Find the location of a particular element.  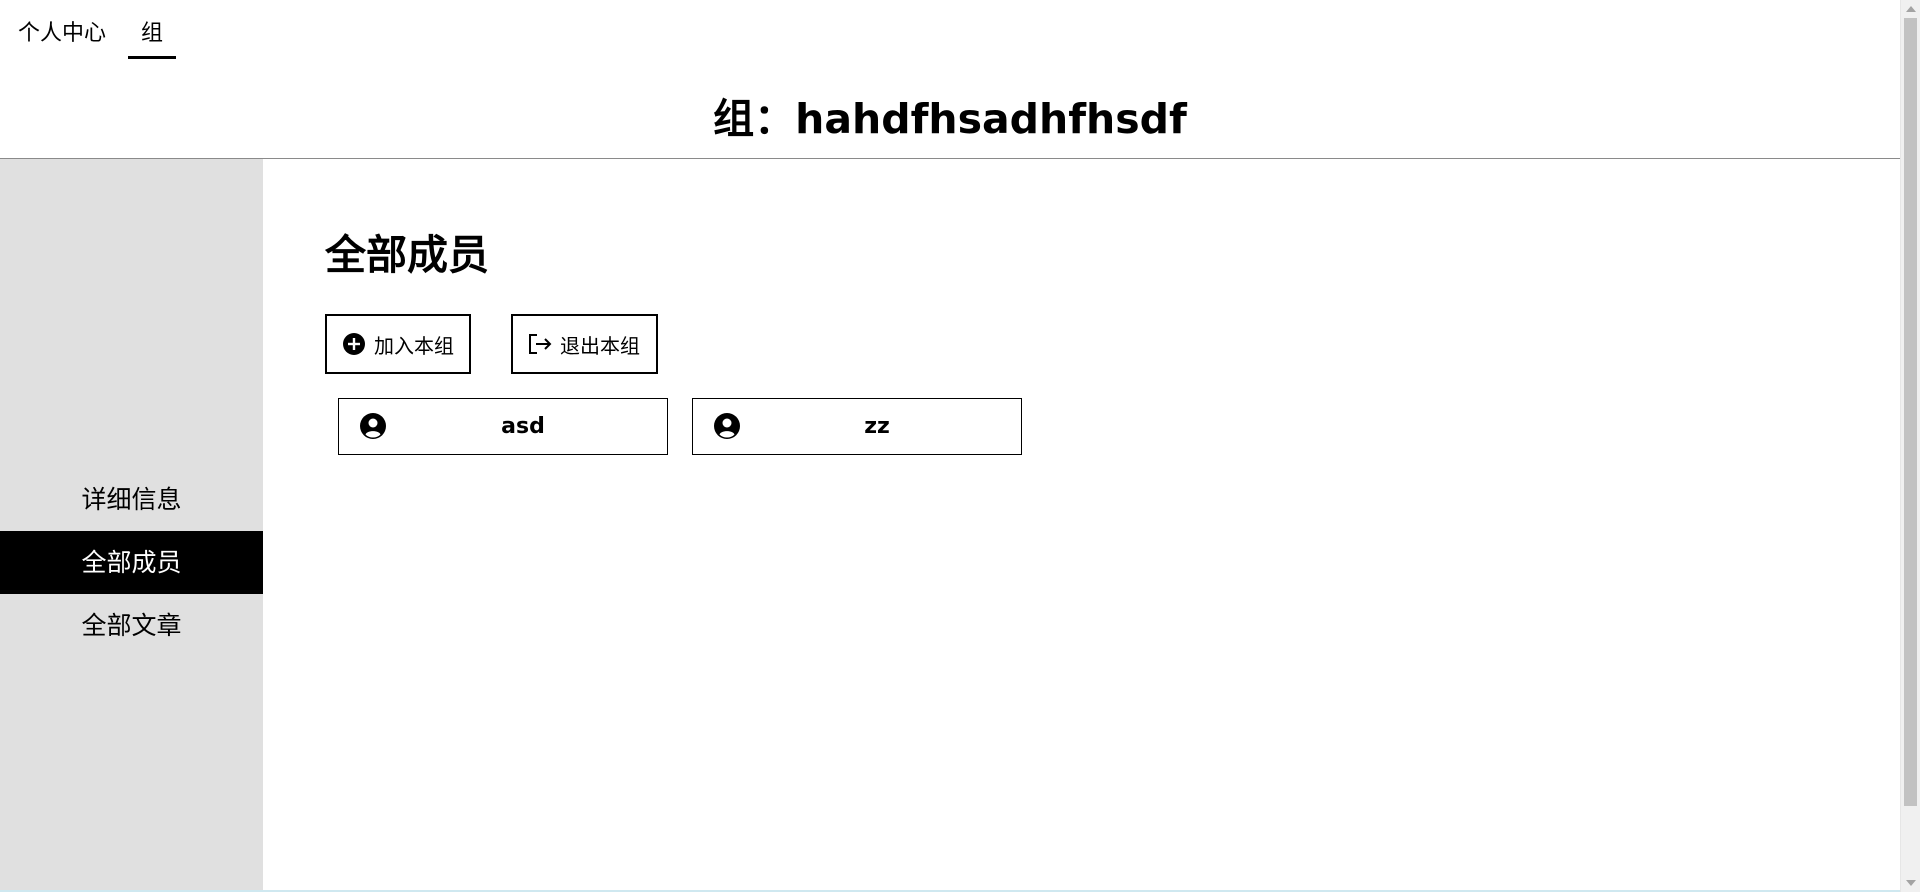

scrollbar-thumb is located at coordinates (1910, 412).